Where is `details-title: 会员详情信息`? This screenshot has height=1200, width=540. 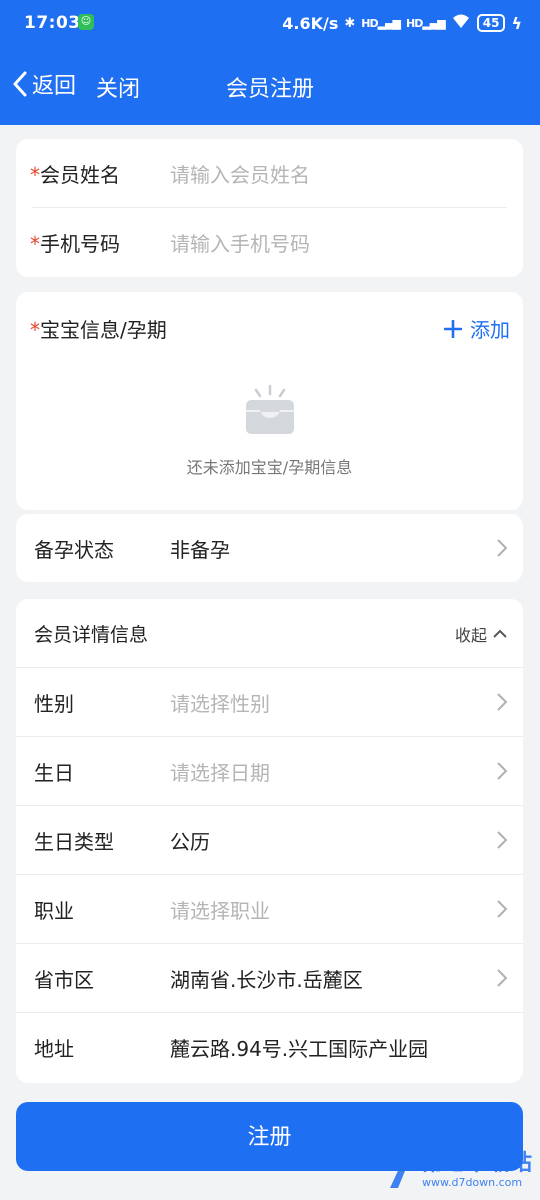
details-title: 会员详情信息 is located at coordinates (91, 635).